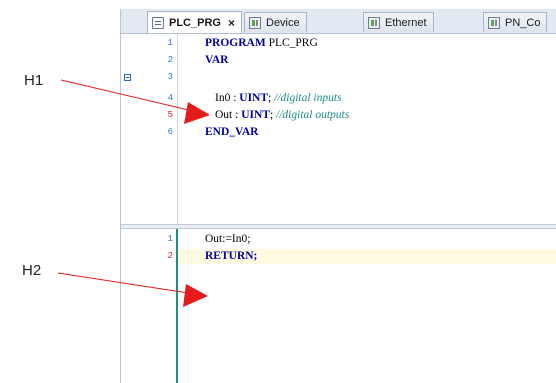 Image resolution: width=556 pixels, height=383 pixels. I want to click on code-line-current: 2 RETURN;, so click(362, 256).